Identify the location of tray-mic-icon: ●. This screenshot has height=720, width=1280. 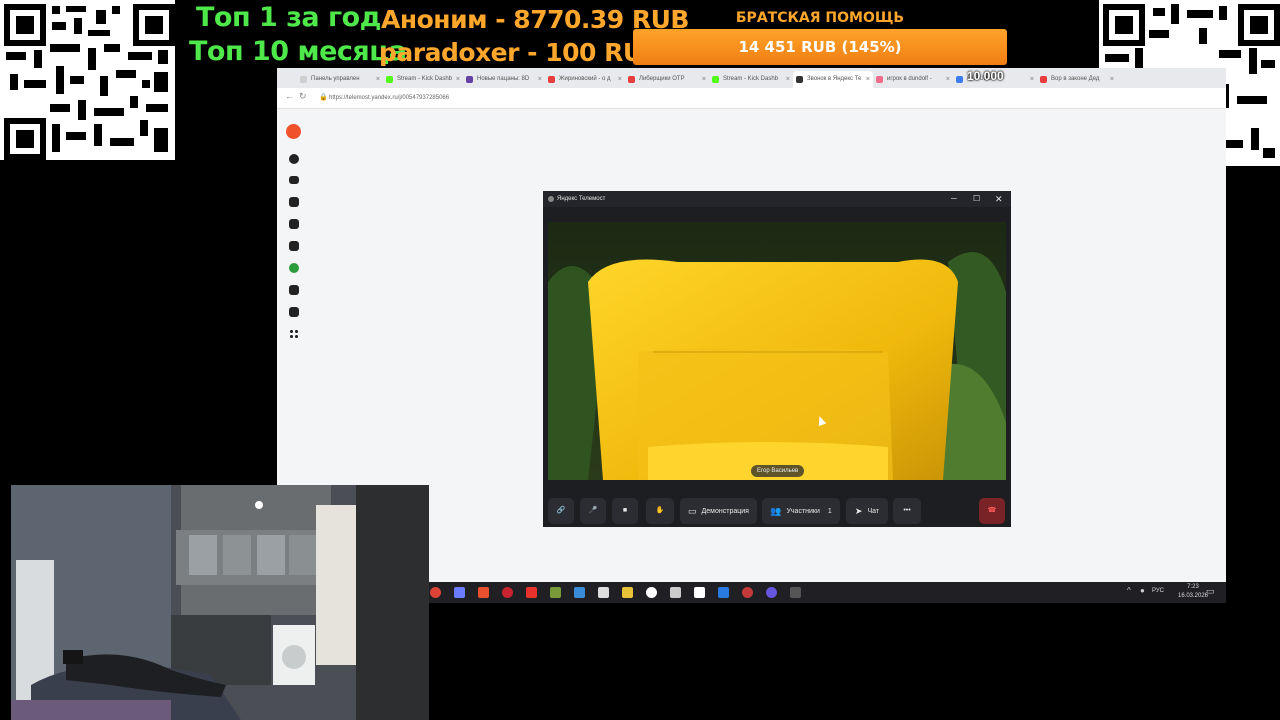
(1142, 590).